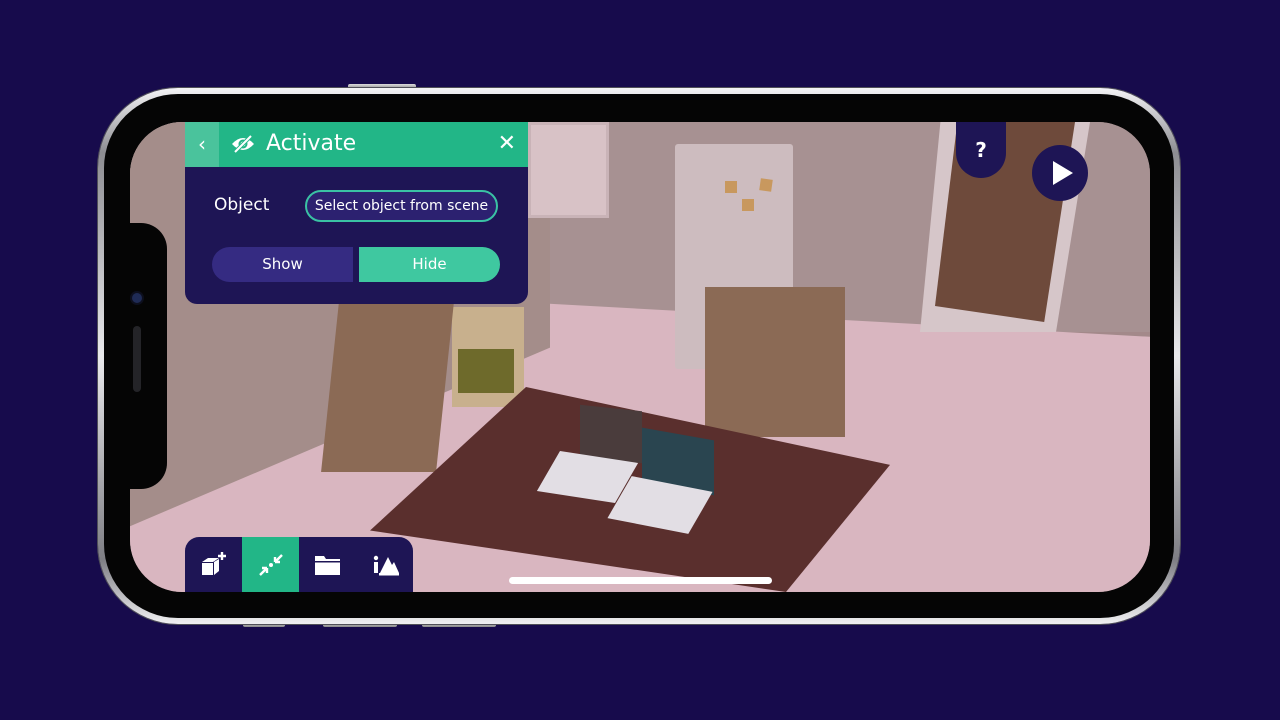 The height and width of the screenshot is (720, 1280). I want to click on front-camera, so click(137, 298).